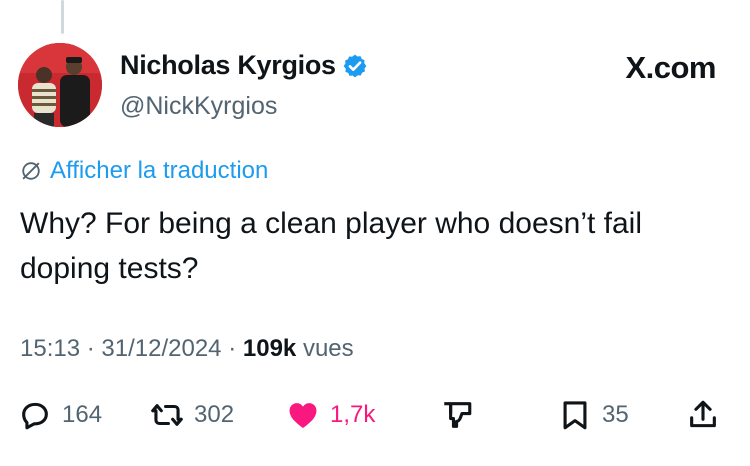 This screenshot has height=466, width=750. I want to click on tweet-meta: 15:13 · 31/12/2024 · 109k vues, so click(187, 349).